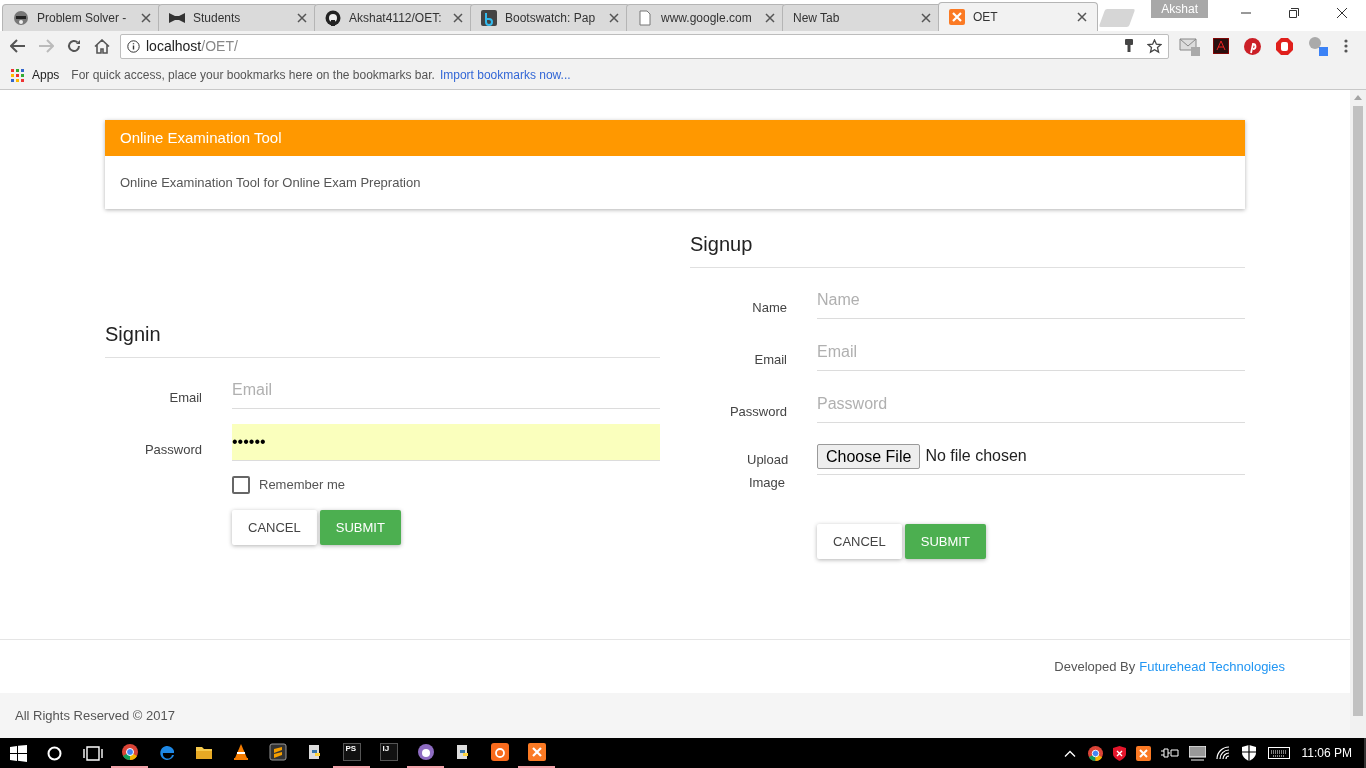 This screenshot has width=1366, height=768. Describe the element at coordinates (240, 752) in the screenshot. I see `traffic-cone-icon` at that location.